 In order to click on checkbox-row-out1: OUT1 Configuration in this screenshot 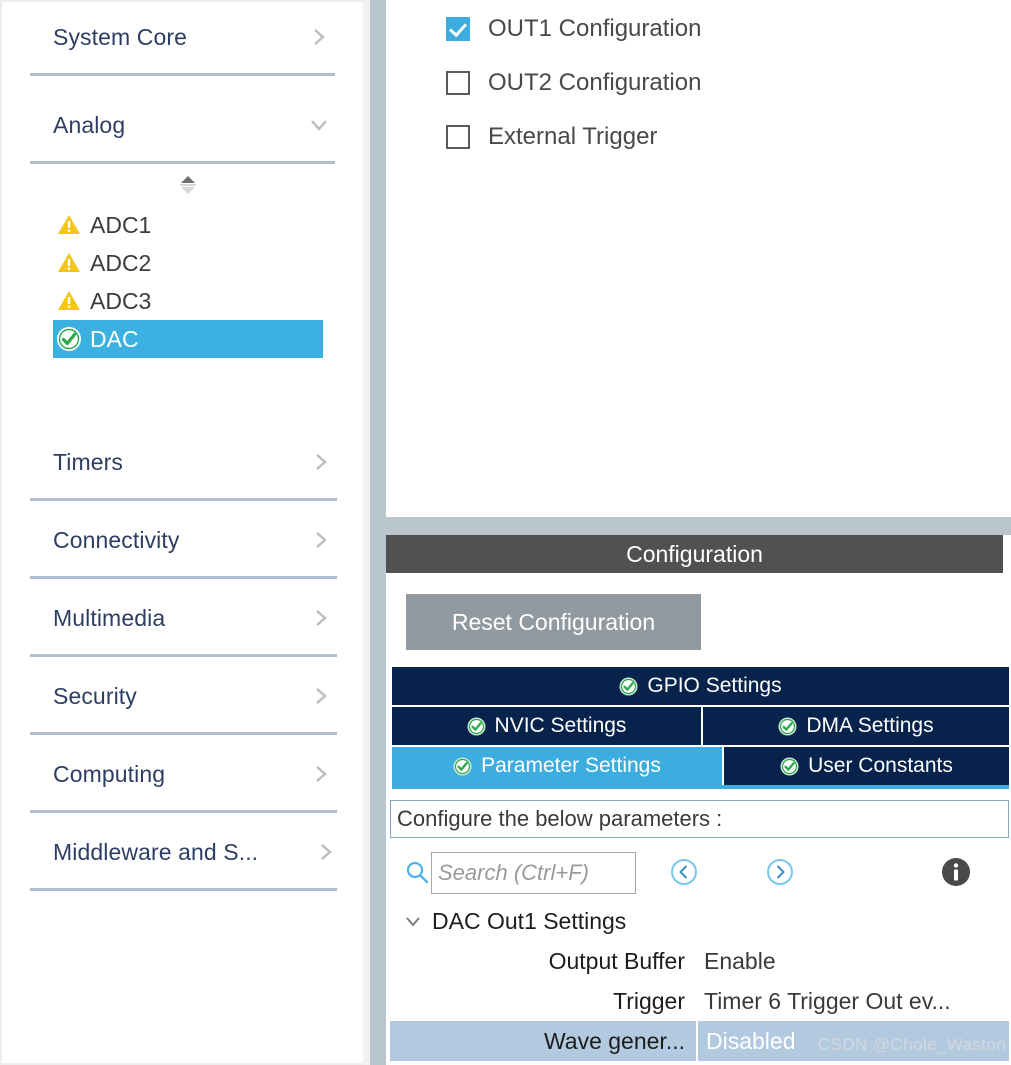, I will do `click(573, 29)`.